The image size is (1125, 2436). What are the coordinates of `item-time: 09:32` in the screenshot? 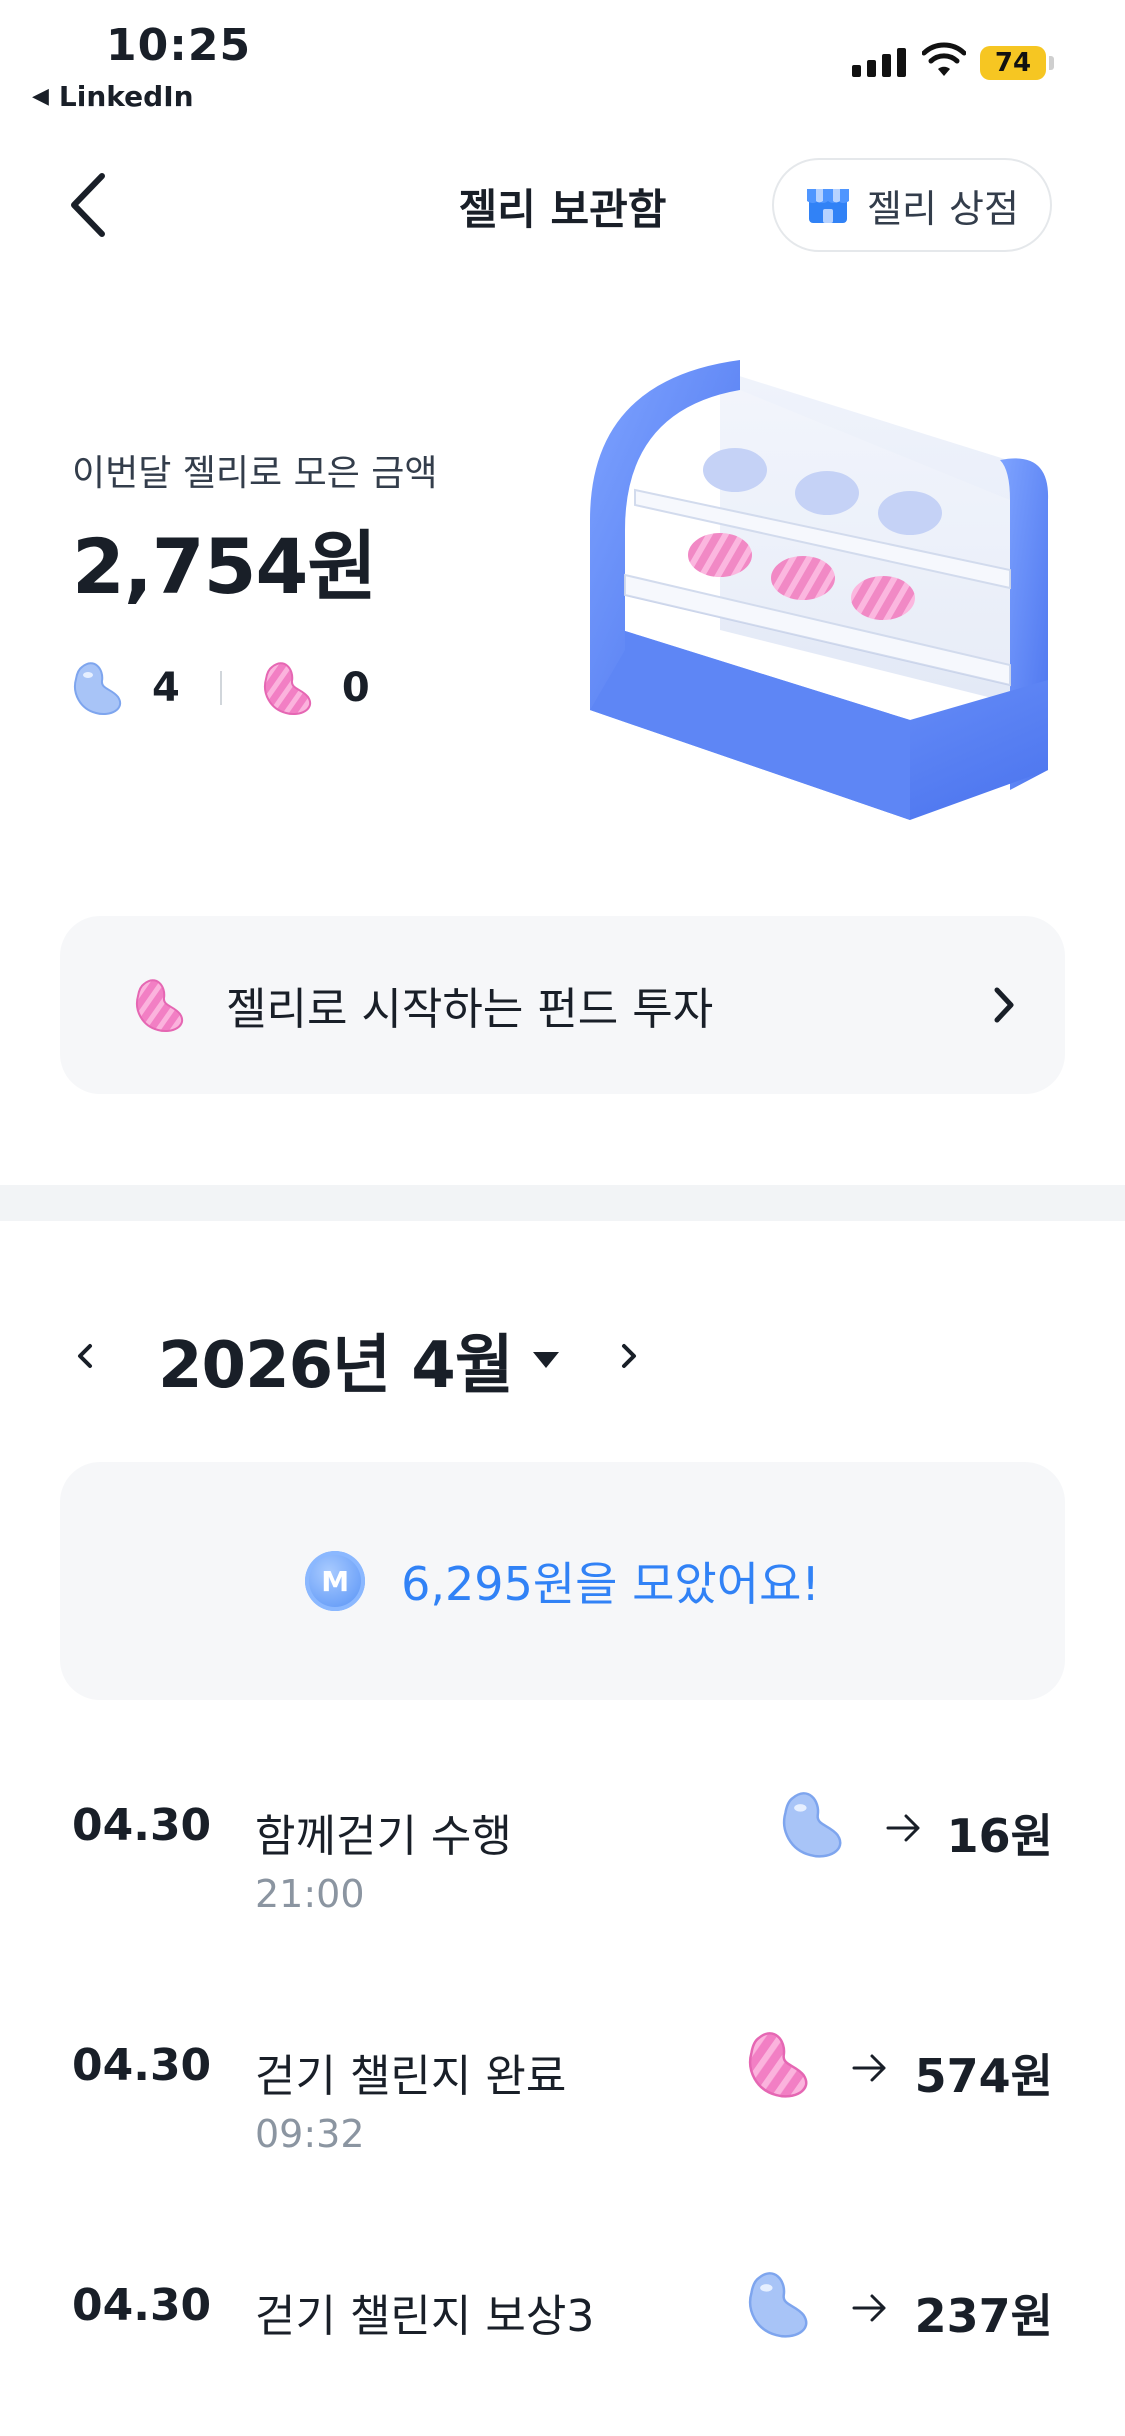 It's located at (310, 2134).